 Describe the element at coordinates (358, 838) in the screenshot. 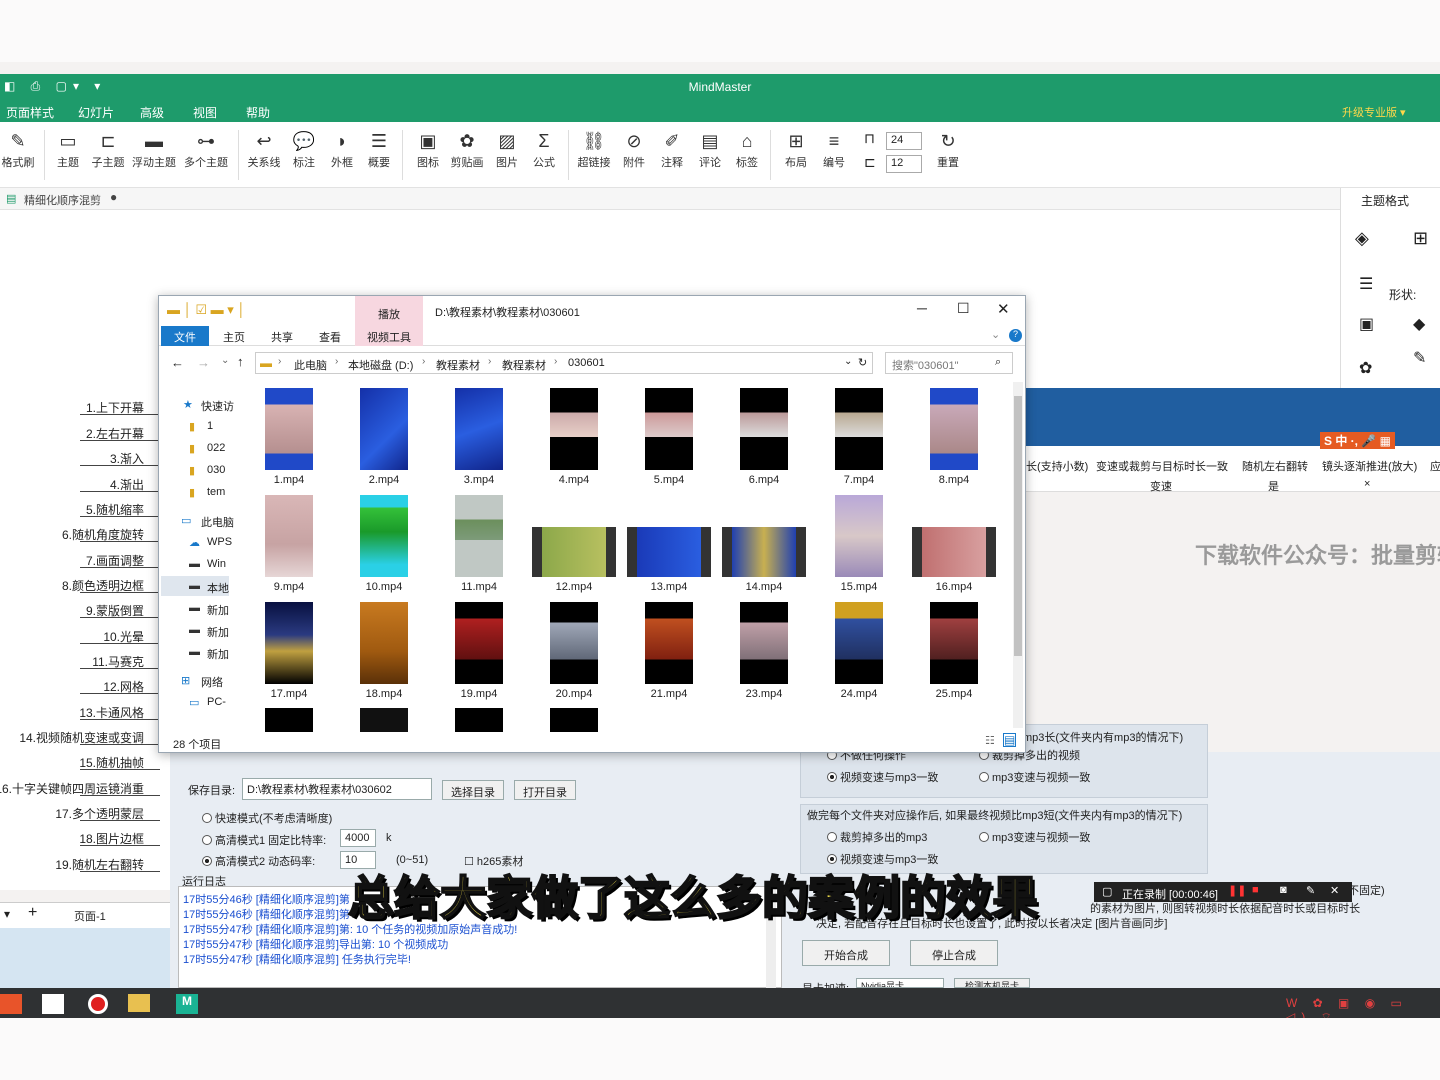

I see `bitrate-input: 4000` at that location.